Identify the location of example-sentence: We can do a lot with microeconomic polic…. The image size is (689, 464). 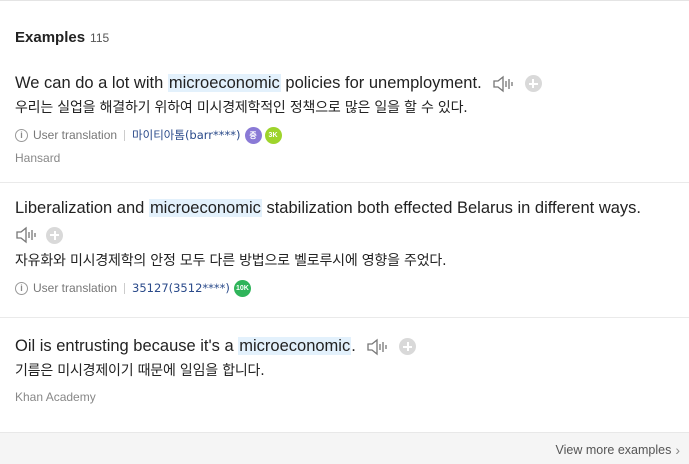
(278, 83).